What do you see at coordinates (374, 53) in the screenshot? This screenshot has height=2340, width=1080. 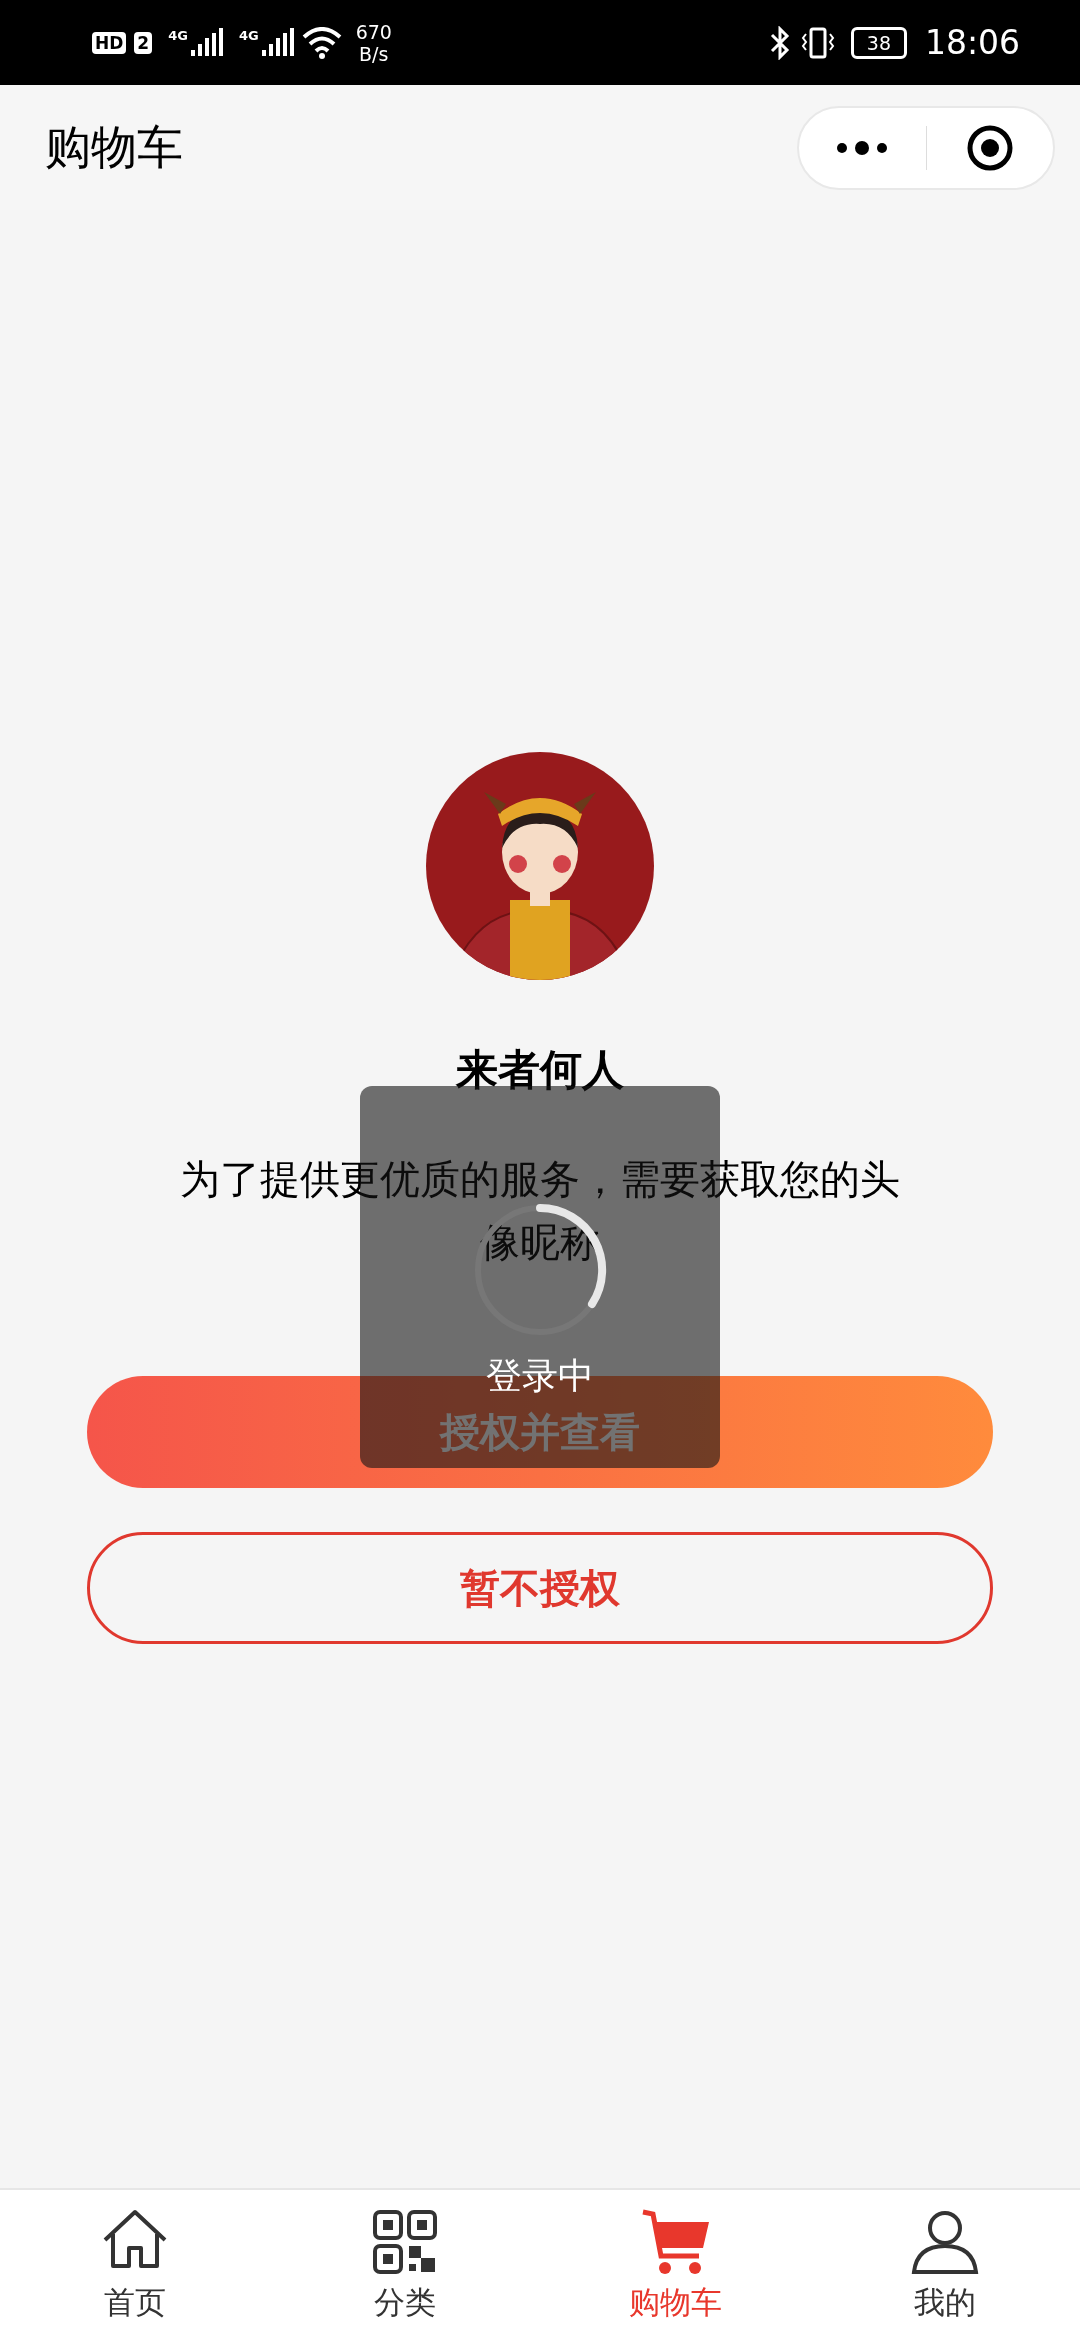 I see `speed-unit: B/s` at bounding box center [374, 53].